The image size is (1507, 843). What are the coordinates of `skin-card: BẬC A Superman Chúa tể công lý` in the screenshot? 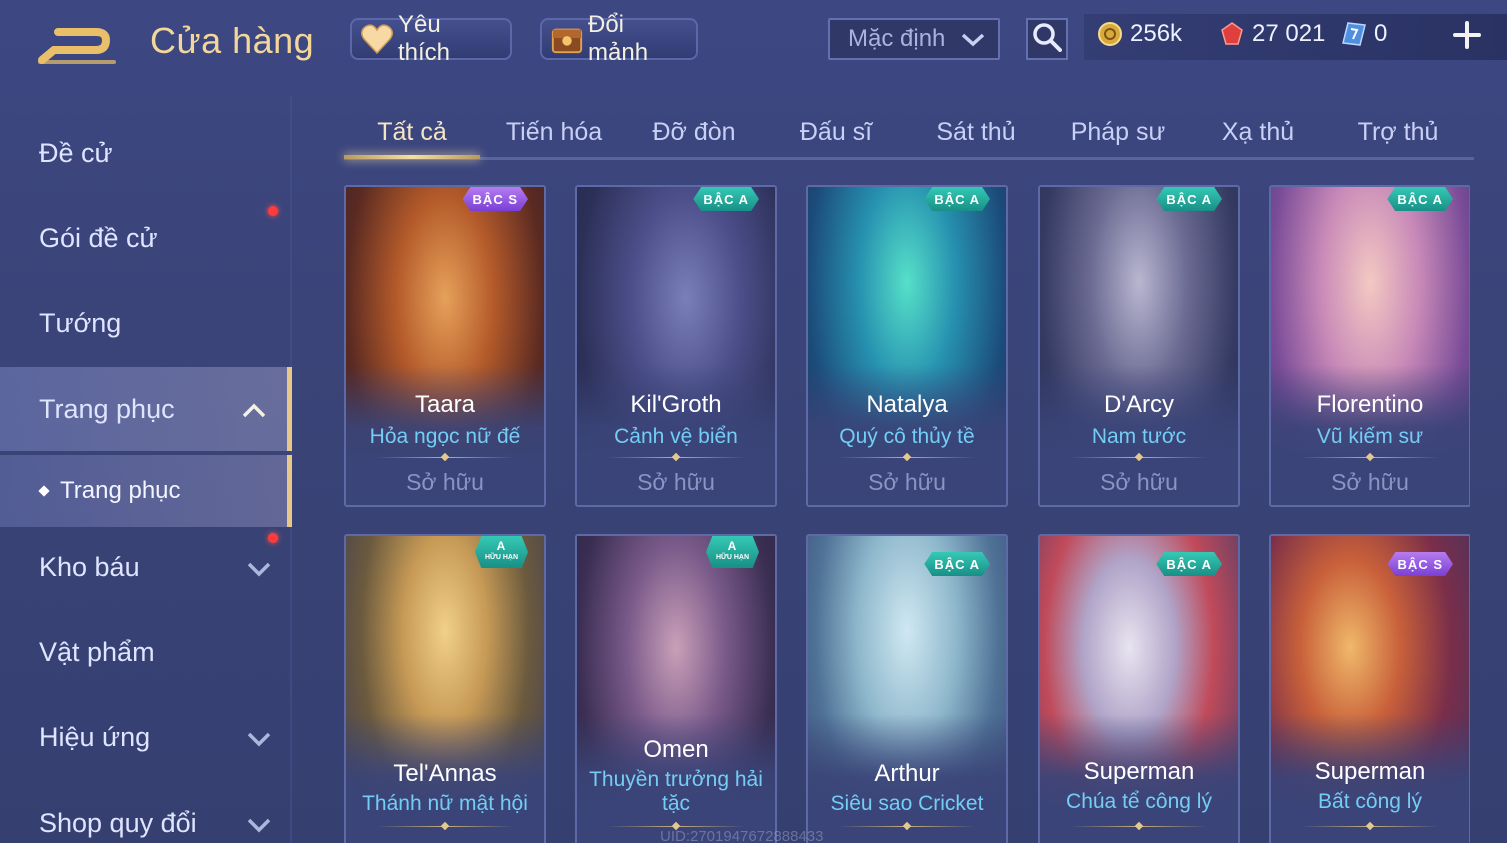 It's located at (1139, 688).